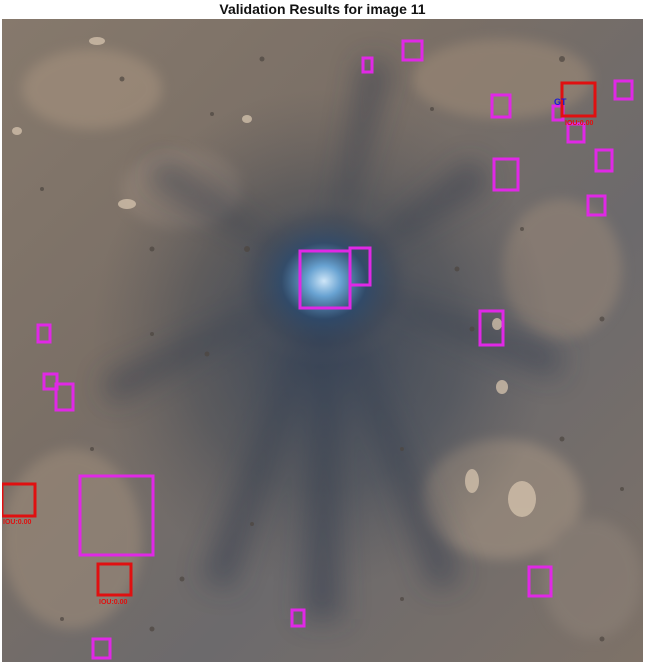 The image size is (645, 662). I want to click on gt-label: GT, so click(560, 102).